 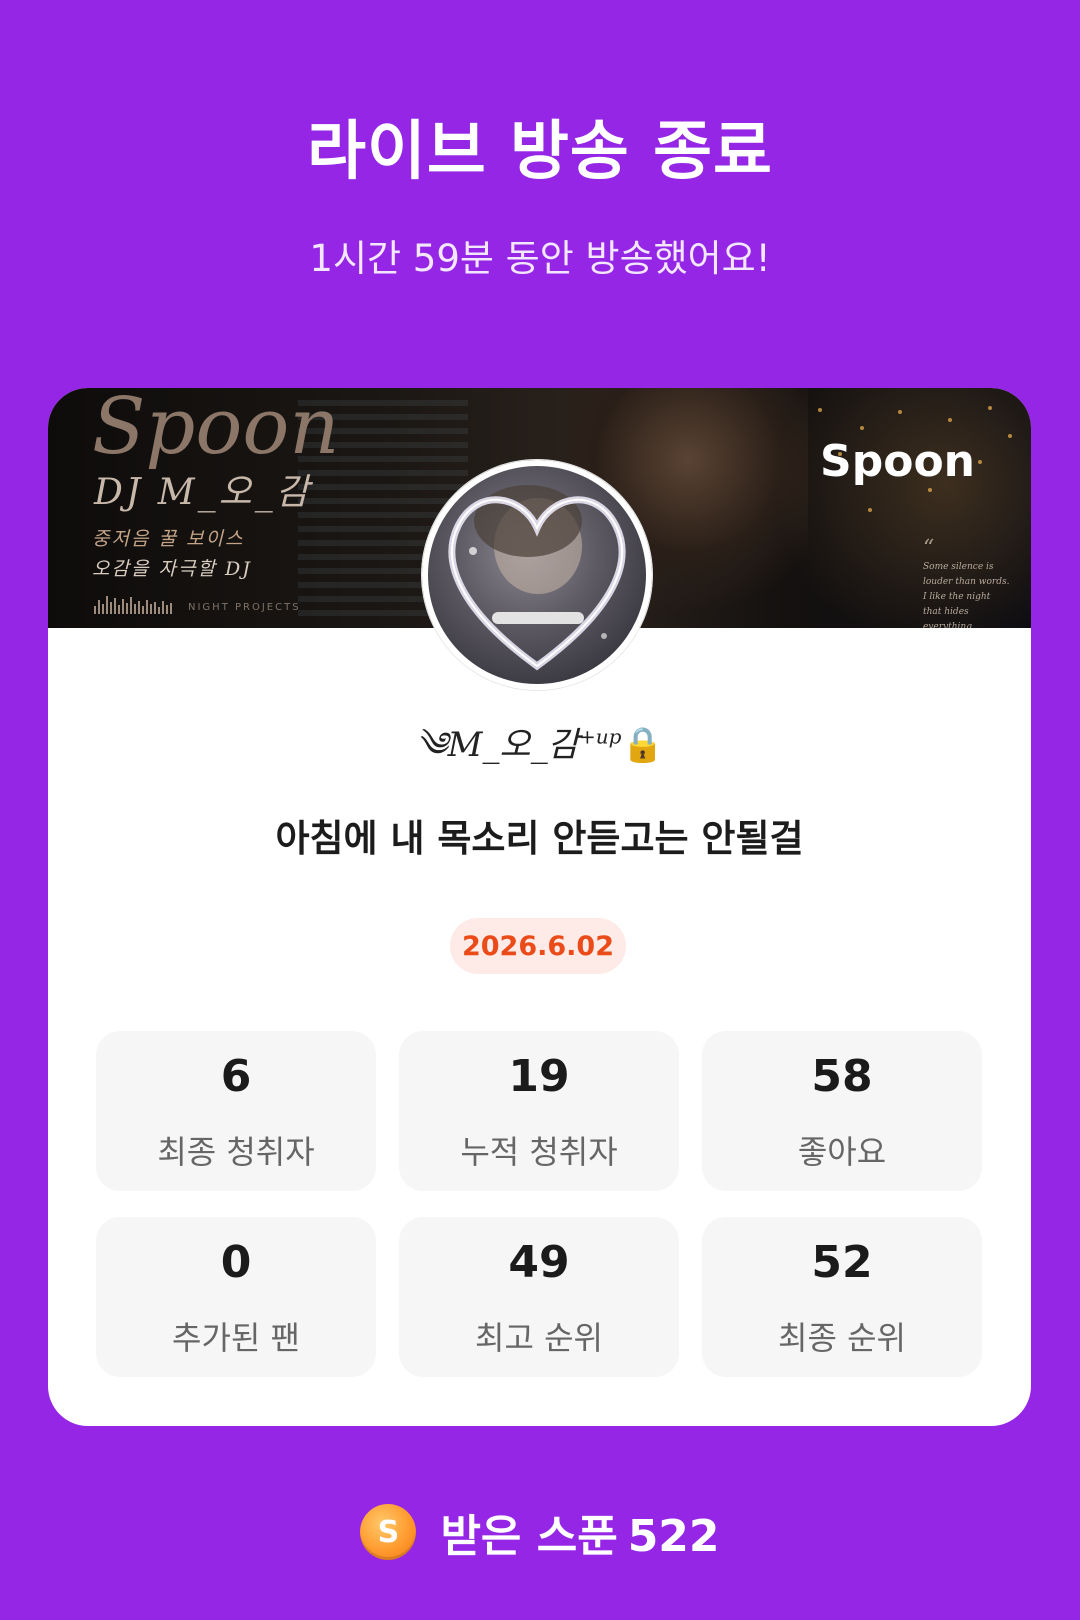 What do you see at coordinates (539, 1076) in the screenshot?
I see `stat-value: 19` at bounding box center [539, 1076].